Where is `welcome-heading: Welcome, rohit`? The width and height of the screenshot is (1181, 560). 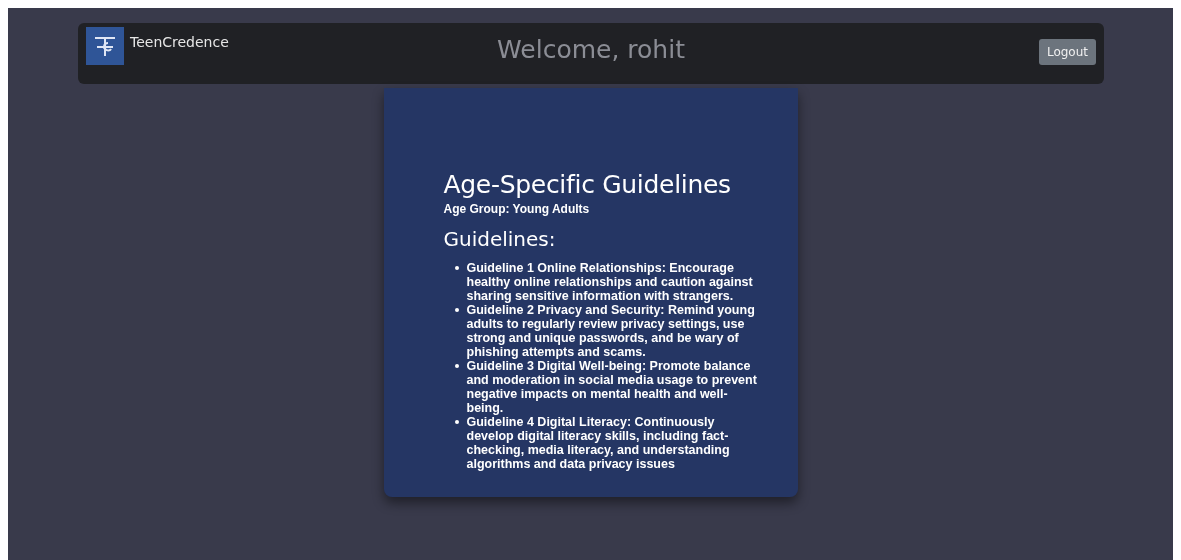
welcome-heading: Welcome, rohit is located at coordinates (591, 49).